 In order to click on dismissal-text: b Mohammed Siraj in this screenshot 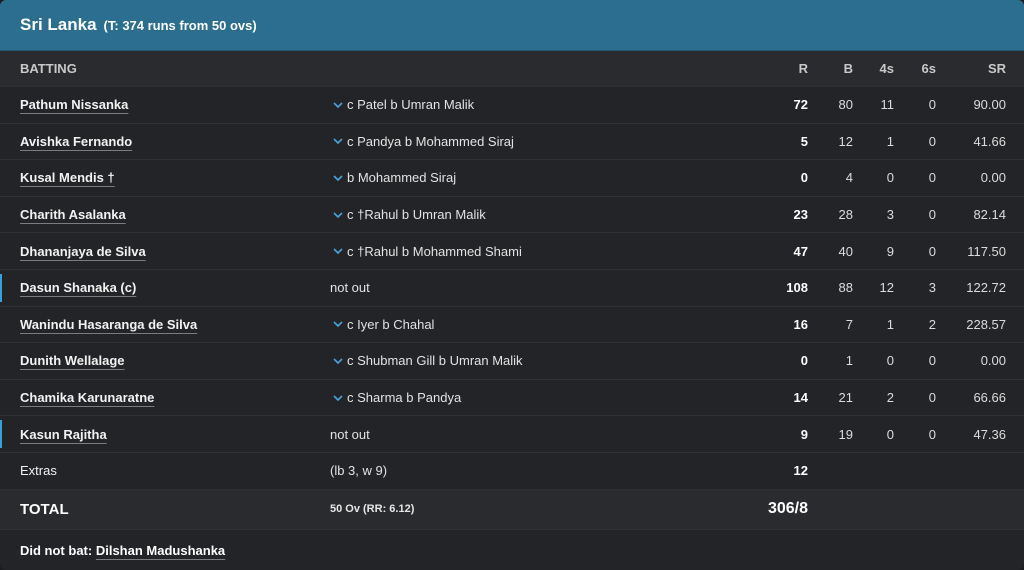, I will do `click(402, 178)`.